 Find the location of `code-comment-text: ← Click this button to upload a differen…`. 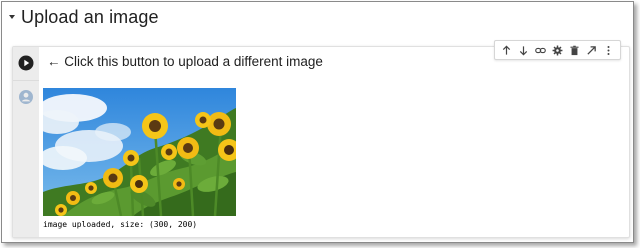

code-comment-text: ← Click this button to upload a differen… is located at coordinates (185, 61).